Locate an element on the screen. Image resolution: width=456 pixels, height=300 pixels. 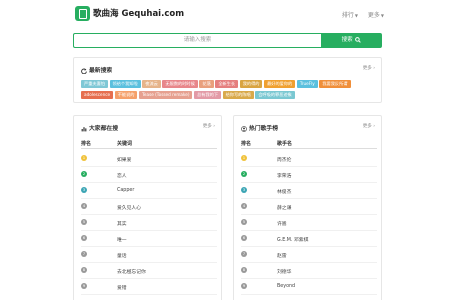
search-bar: 请输入搜索 搜索 is located at coordinates (227, 40).